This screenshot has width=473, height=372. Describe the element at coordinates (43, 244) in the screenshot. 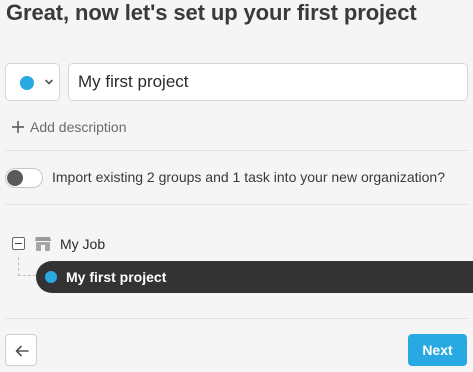

I see `organization-icon` at that location.